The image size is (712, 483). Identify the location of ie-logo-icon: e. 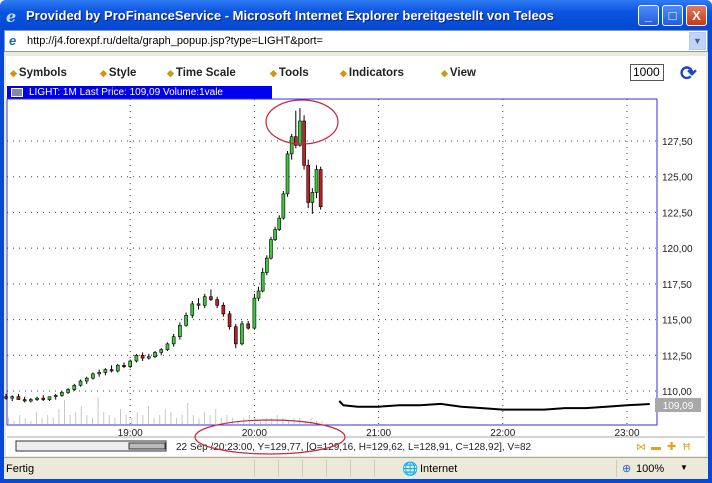
(11, 16).